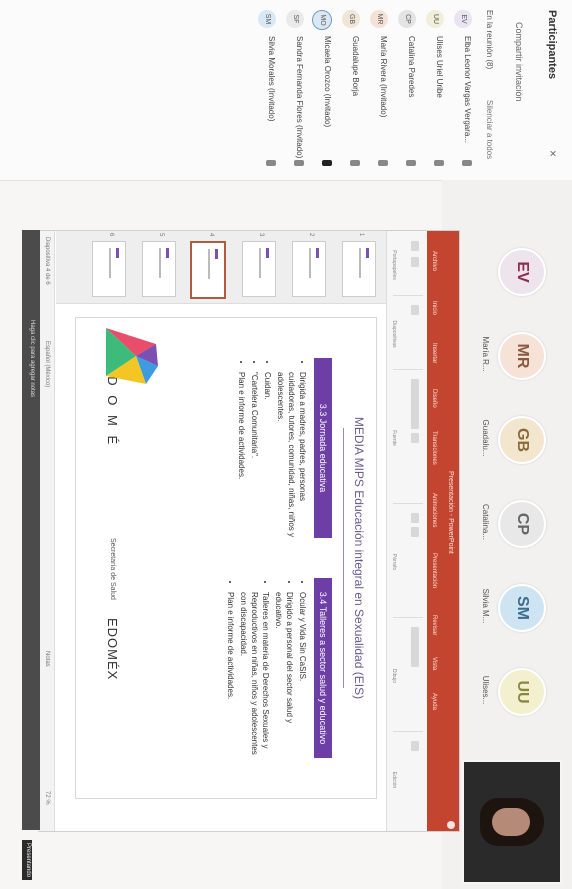 Image resolution: width=572 pixels, height=889 pixels. What do you see at coordinates (522, 272) in the screenshot?
I see `avatar: EV` at bounding box center [522, 272].